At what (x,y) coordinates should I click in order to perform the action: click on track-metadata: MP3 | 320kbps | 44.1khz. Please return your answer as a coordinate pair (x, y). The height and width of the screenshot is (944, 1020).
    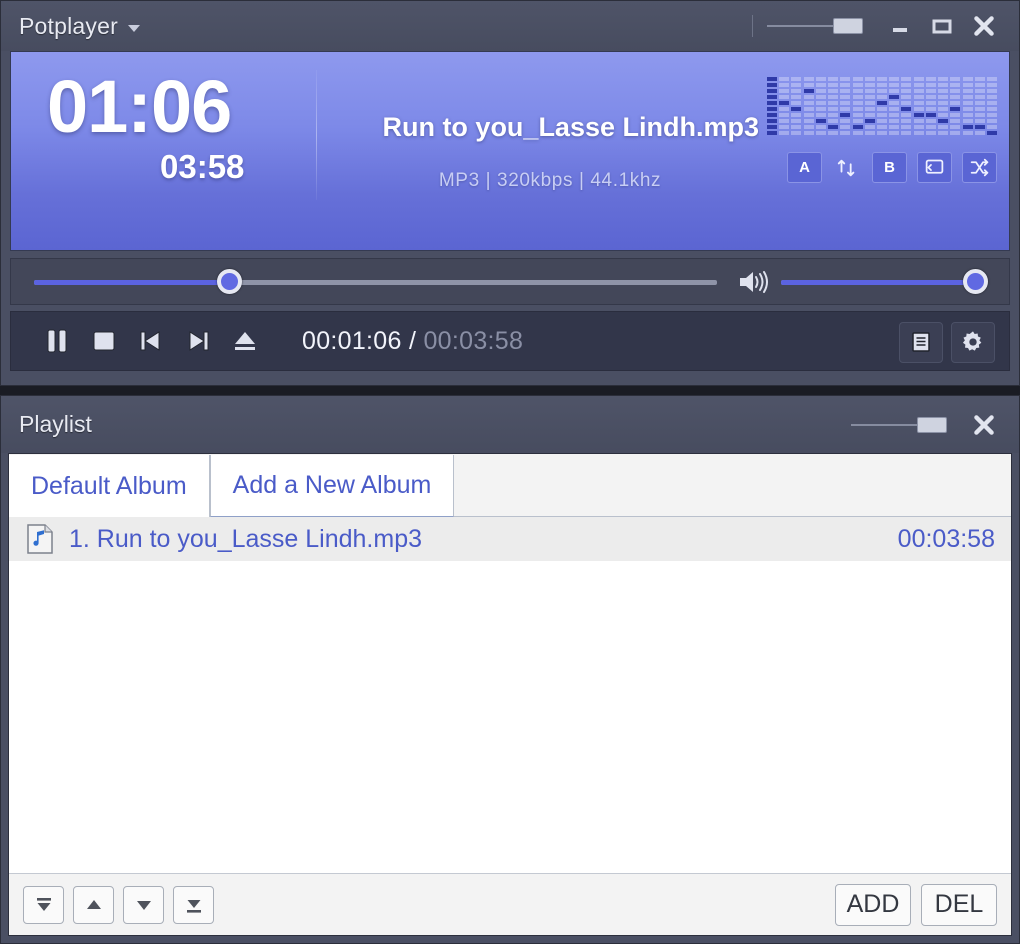
    Looking at the image, I should click on (550, 180).